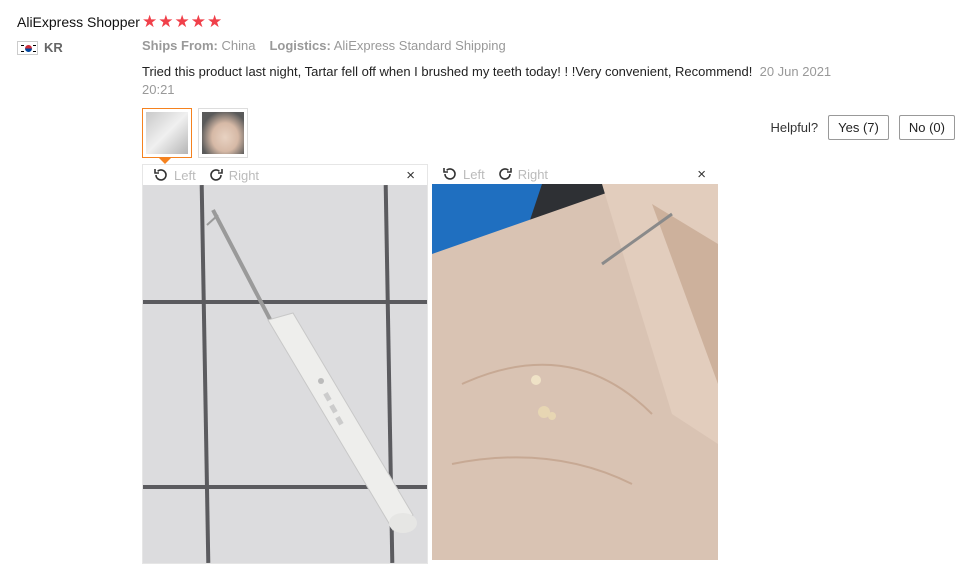  Describe the element at coordinates (199, 45) in the screenshot. I see `ships-from: Ships From: China` at that location.